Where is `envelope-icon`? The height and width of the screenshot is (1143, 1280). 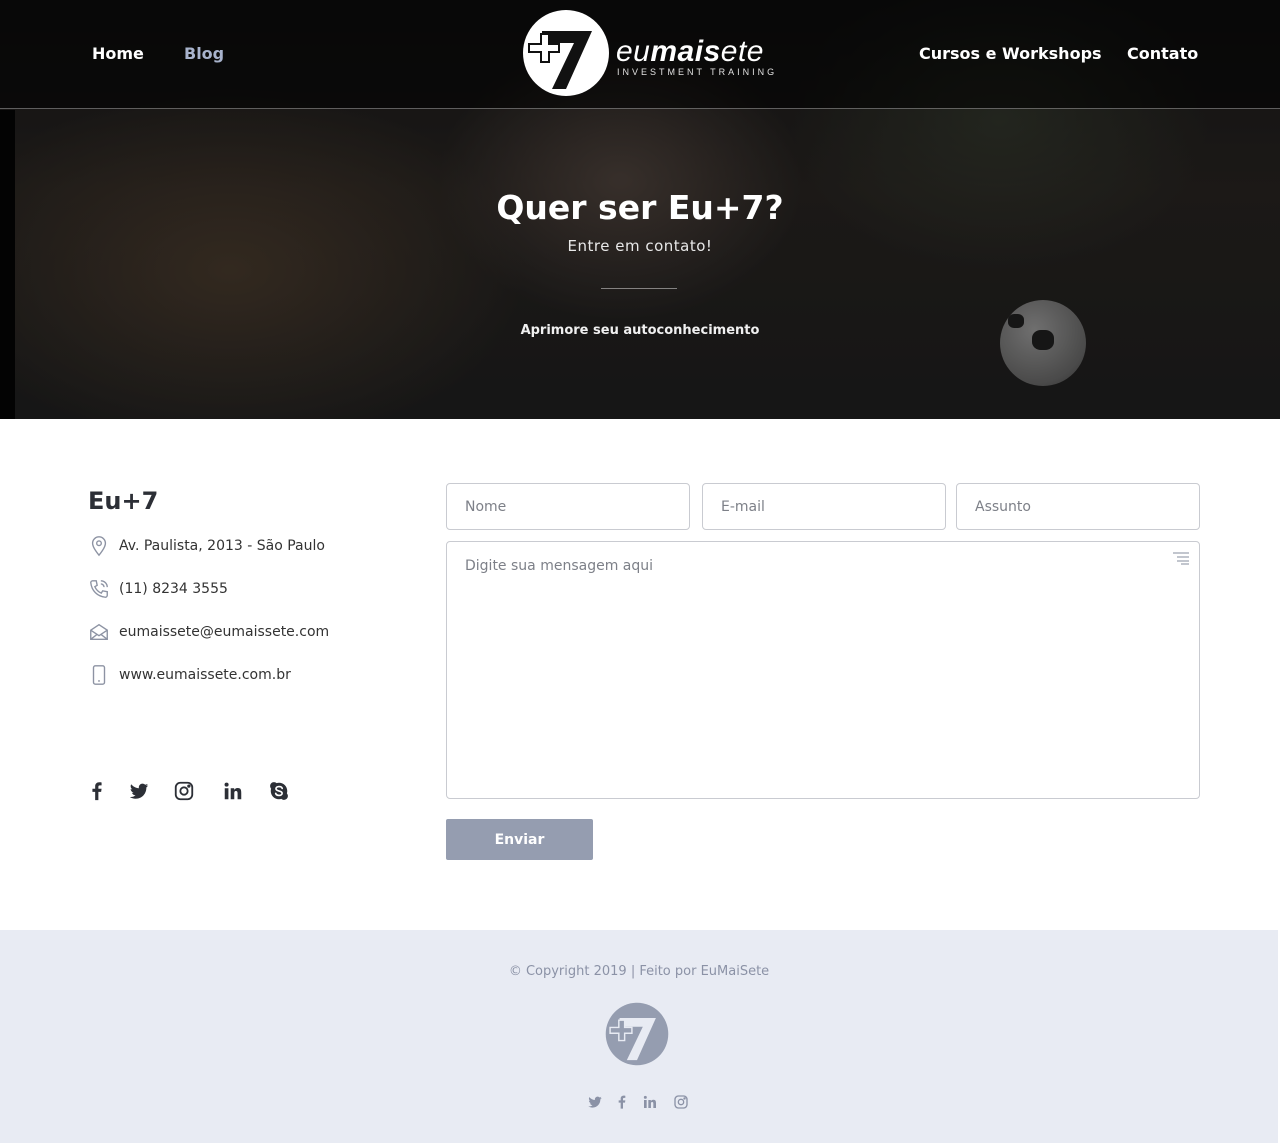
envelope-icon is located at coordinates (99, 632).